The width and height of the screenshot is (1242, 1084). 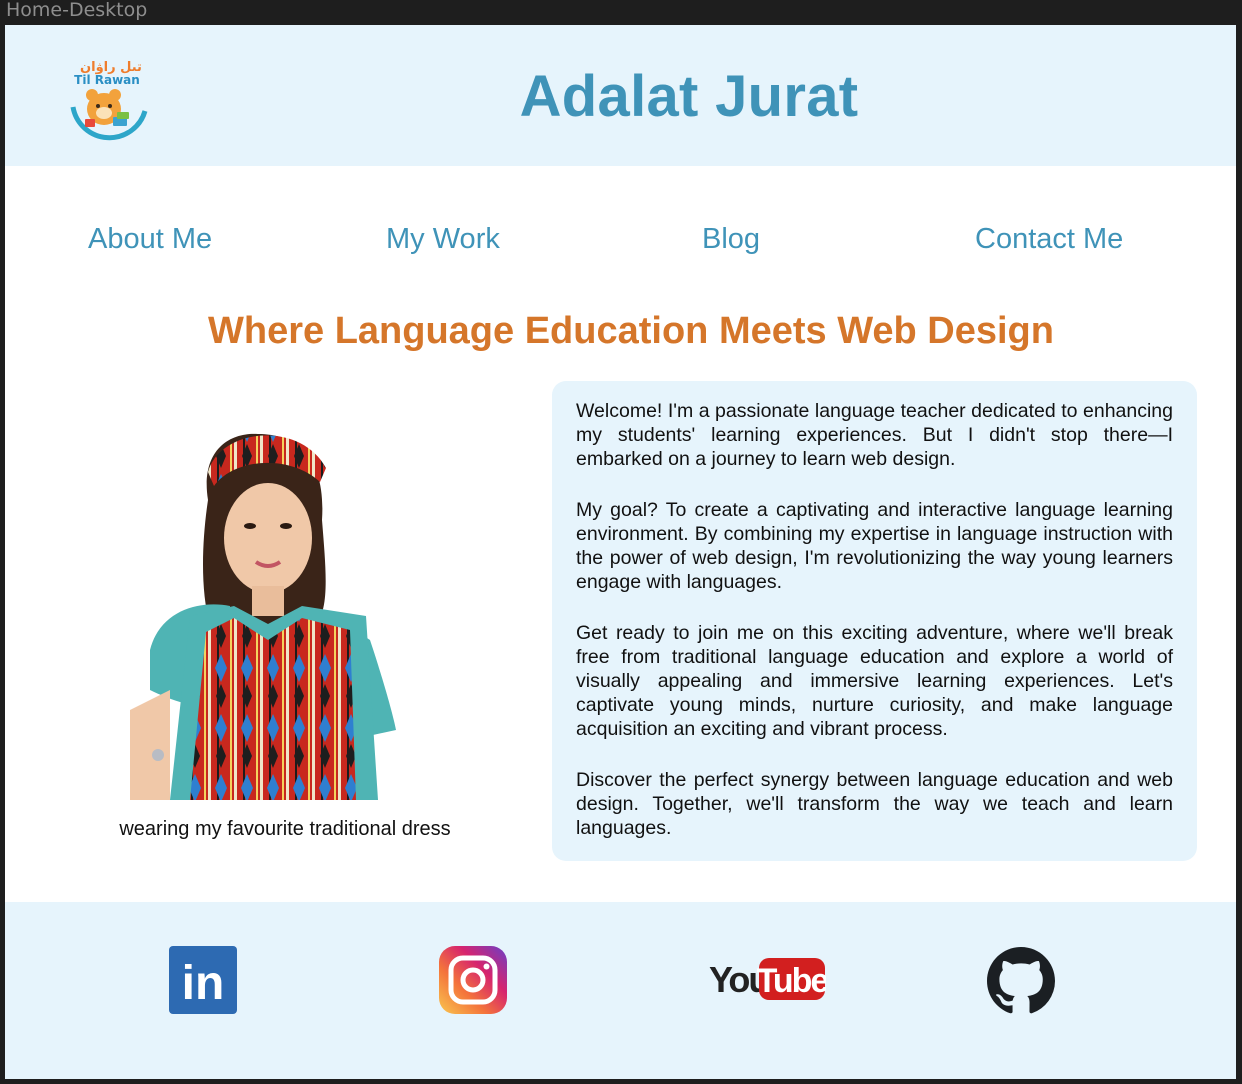 I want to click on site-title: Adalat Jurat, so click(x=689, y=96).